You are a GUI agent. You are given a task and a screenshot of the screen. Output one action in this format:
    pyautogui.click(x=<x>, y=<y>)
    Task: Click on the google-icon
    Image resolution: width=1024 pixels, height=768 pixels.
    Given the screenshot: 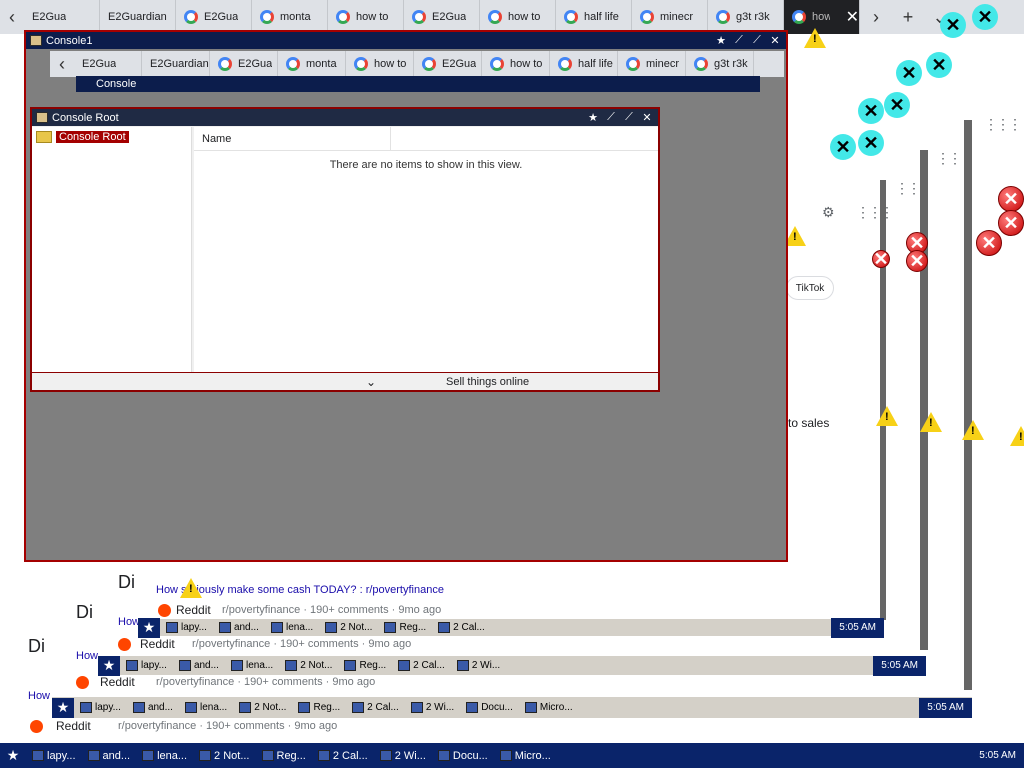 What is the action you would take?
    pyautogui.click(x=343, y=17)
    